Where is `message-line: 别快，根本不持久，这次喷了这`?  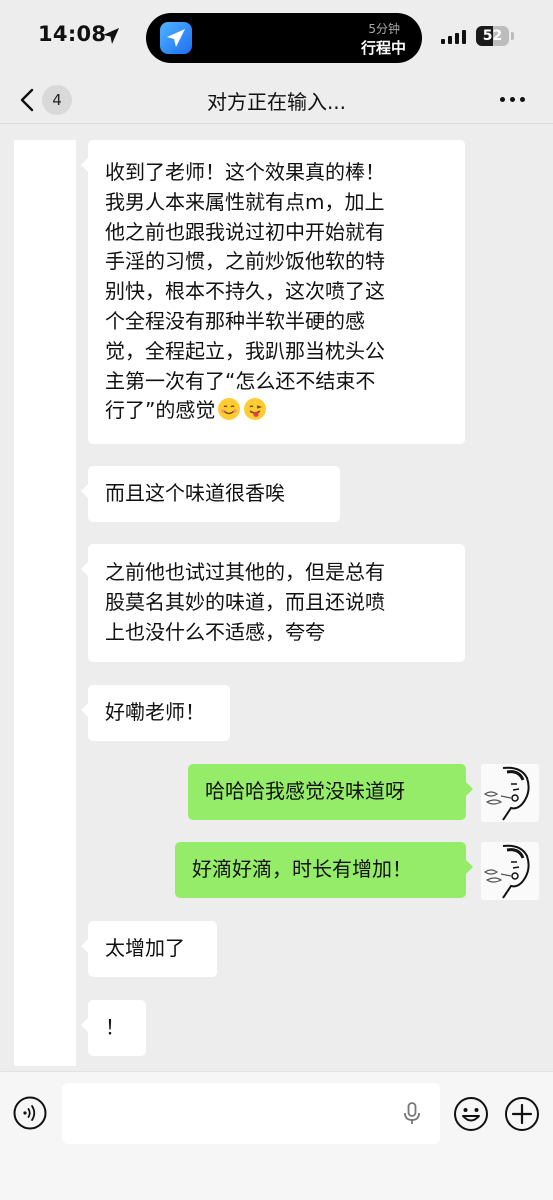
message-line: 别快，根本不持久，这次喷了这 is located at coordinates (245, 291).